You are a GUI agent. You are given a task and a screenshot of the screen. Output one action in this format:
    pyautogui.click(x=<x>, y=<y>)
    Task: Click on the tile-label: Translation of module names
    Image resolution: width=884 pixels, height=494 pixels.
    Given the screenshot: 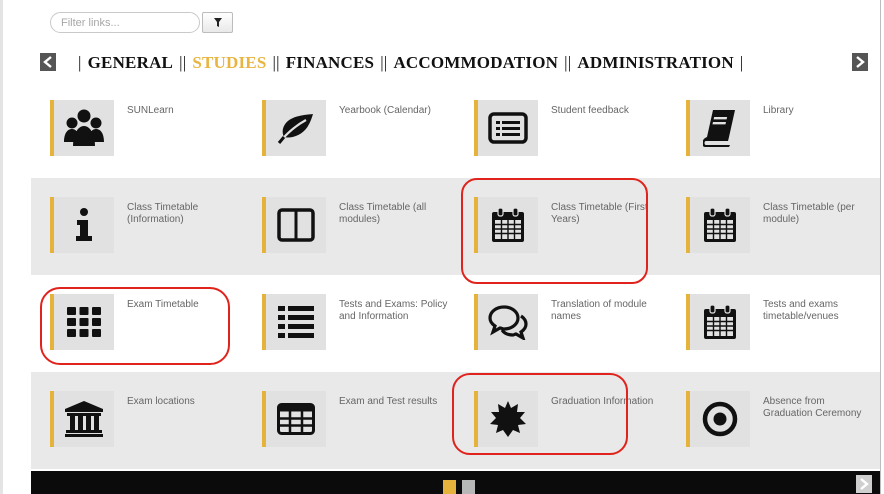 What is the action you would take?
    pyautogui.click(x=599, y=310)
    